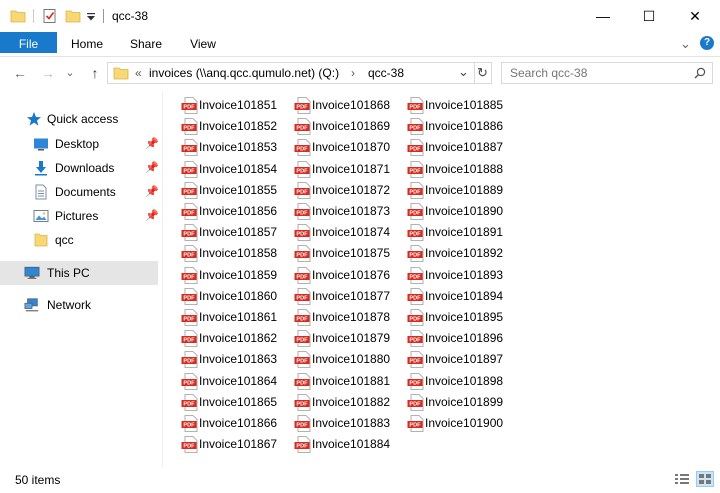 Image resolution: width=720 pixels, height=493 pixels. I want to click on search-box, so click(607, 73).